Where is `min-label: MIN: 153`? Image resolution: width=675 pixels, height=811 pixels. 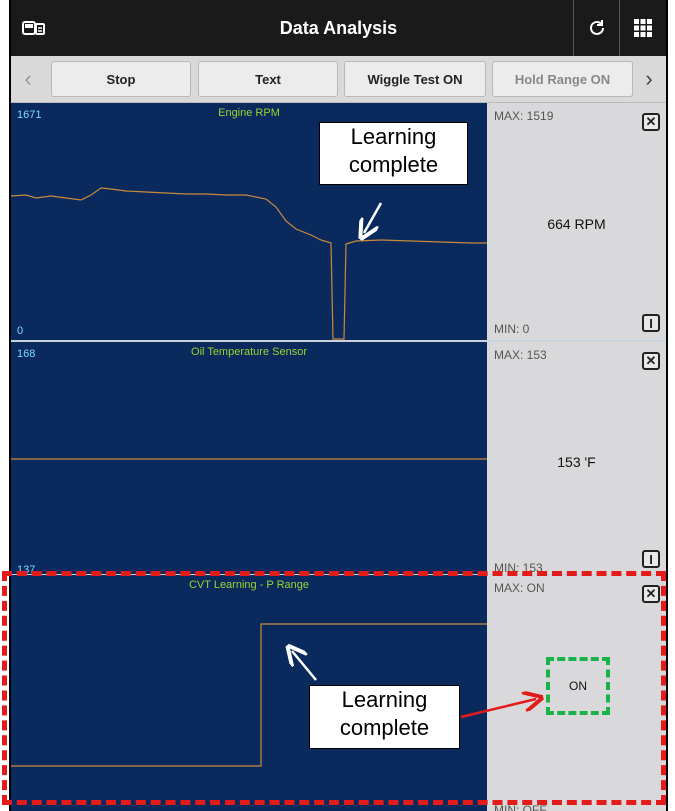 min-label: MIN: 153 is located at coordinates (518, 568).